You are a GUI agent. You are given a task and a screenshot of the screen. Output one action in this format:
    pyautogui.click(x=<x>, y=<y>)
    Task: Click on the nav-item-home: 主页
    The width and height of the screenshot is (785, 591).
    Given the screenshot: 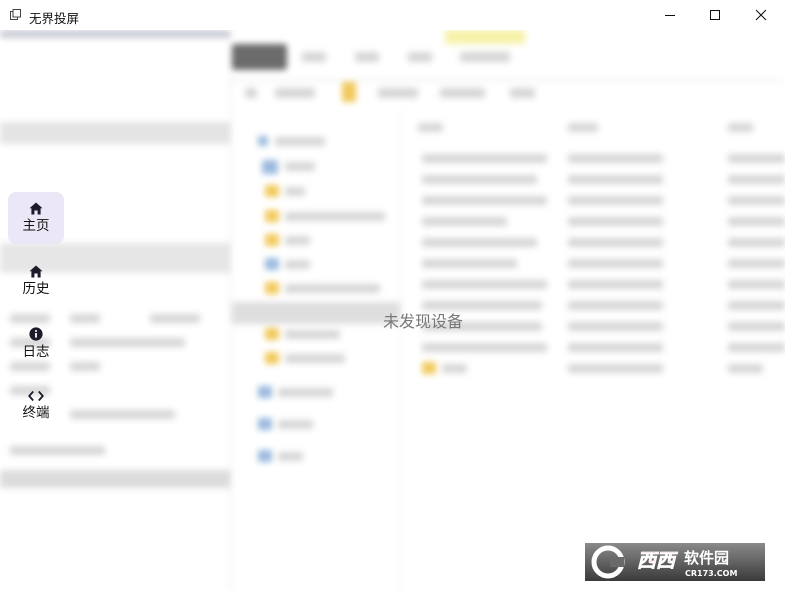 What is the action you would take?
    pyautogui.click(x=36, y=218)
    